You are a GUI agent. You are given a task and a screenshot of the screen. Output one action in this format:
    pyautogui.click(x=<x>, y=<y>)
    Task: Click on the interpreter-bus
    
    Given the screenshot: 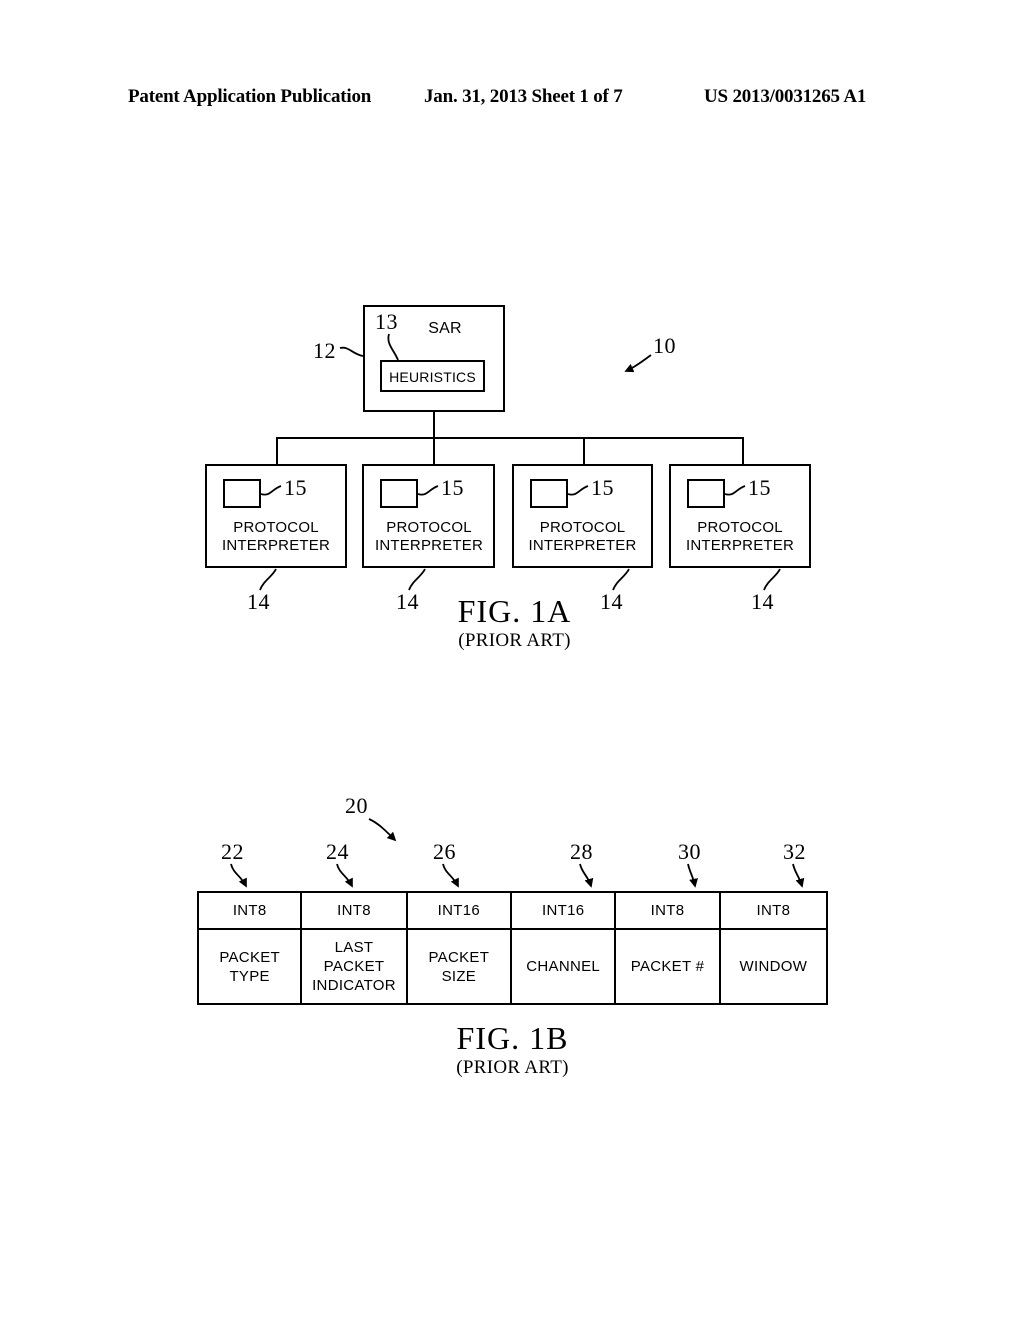 What is the action you would take?
    pyautogui.click(x=510, y=438)
    